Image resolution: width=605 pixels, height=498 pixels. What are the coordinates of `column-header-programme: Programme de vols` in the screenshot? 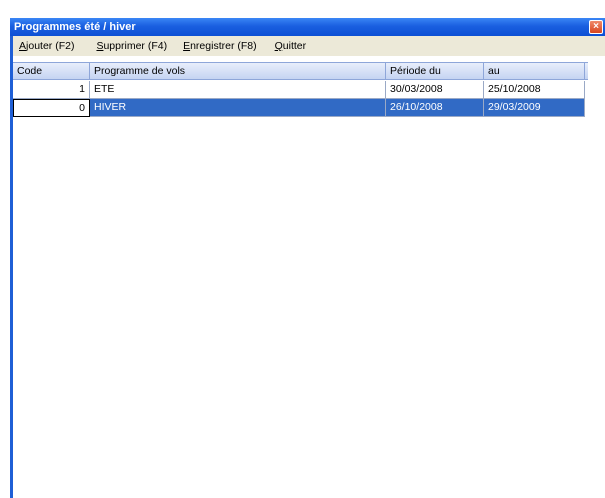 It's located at (238, 71).